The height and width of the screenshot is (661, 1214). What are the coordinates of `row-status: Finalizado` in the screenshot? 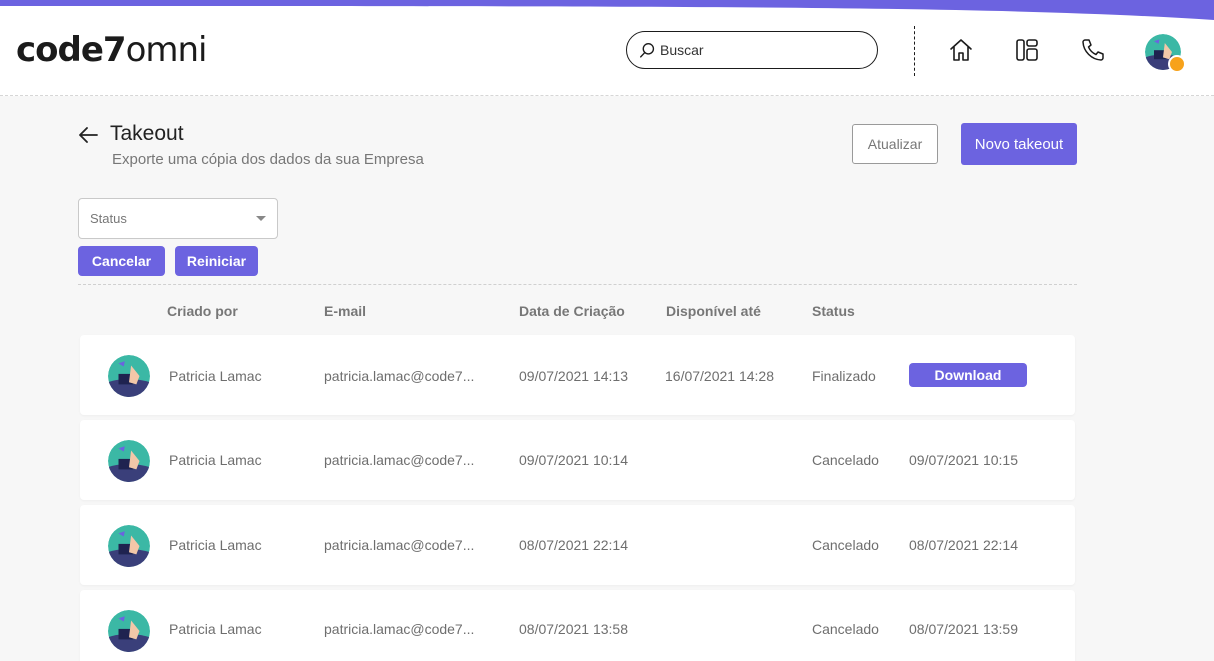 It's located at (844, 376).